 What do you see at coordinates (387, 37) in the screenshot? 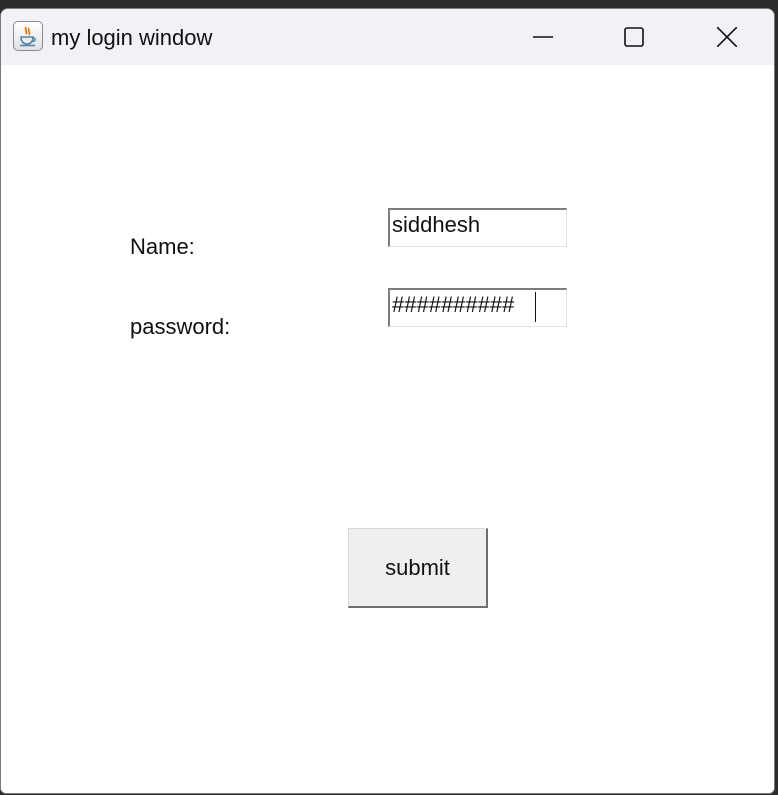
I see `title-bar: my login window` at bounding box center [387, 37].